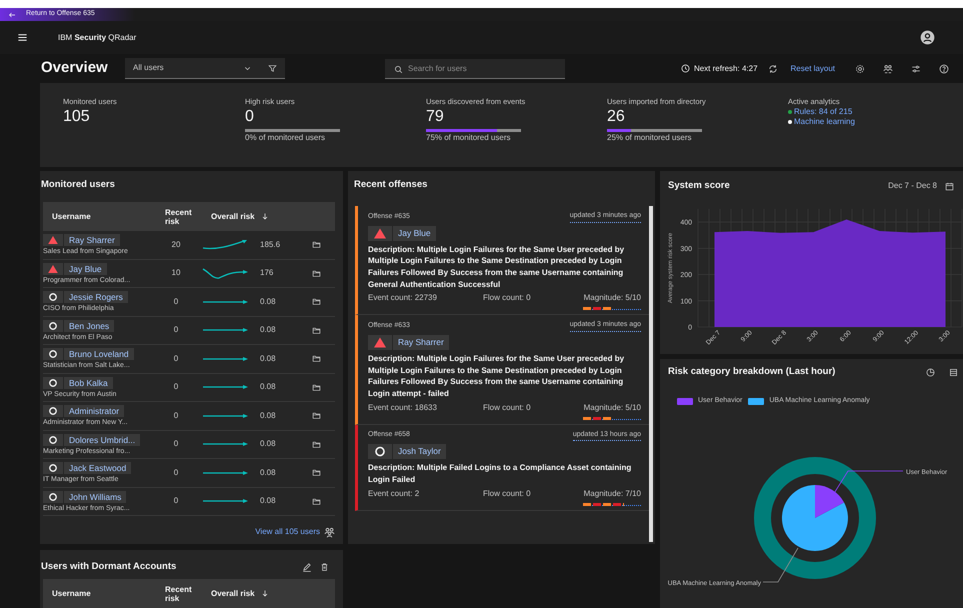 The width and height of the screenshot is (963, 608). I want to click on analytics-link: Machine learning, so click(824, 122).